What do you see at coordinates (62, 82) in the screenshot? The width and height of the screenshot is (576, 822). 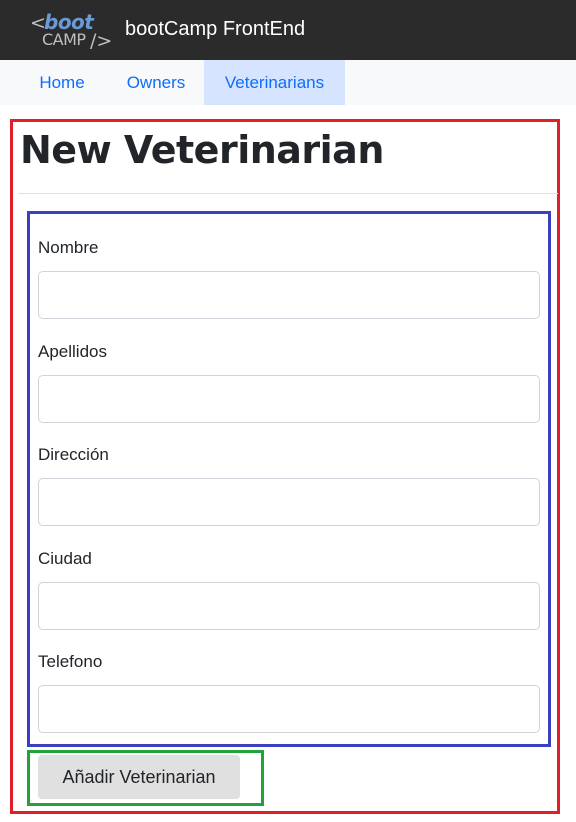 I see `nav-item-home: Home` at bounding box center [62, 82].